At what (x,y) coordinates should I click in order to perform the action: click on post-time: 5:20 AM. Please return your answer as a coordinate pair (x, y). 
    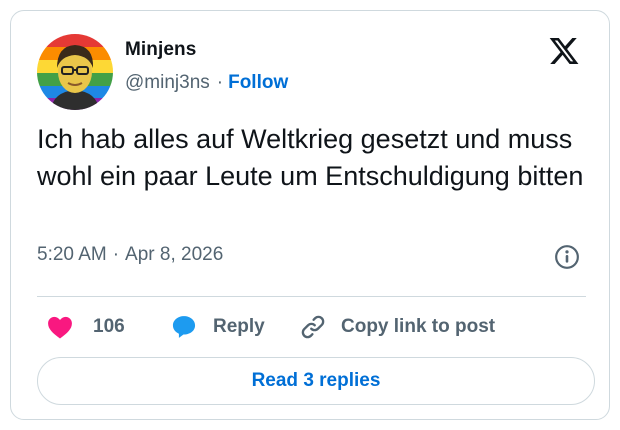
    Looking at the image, I should click on (72, 254).